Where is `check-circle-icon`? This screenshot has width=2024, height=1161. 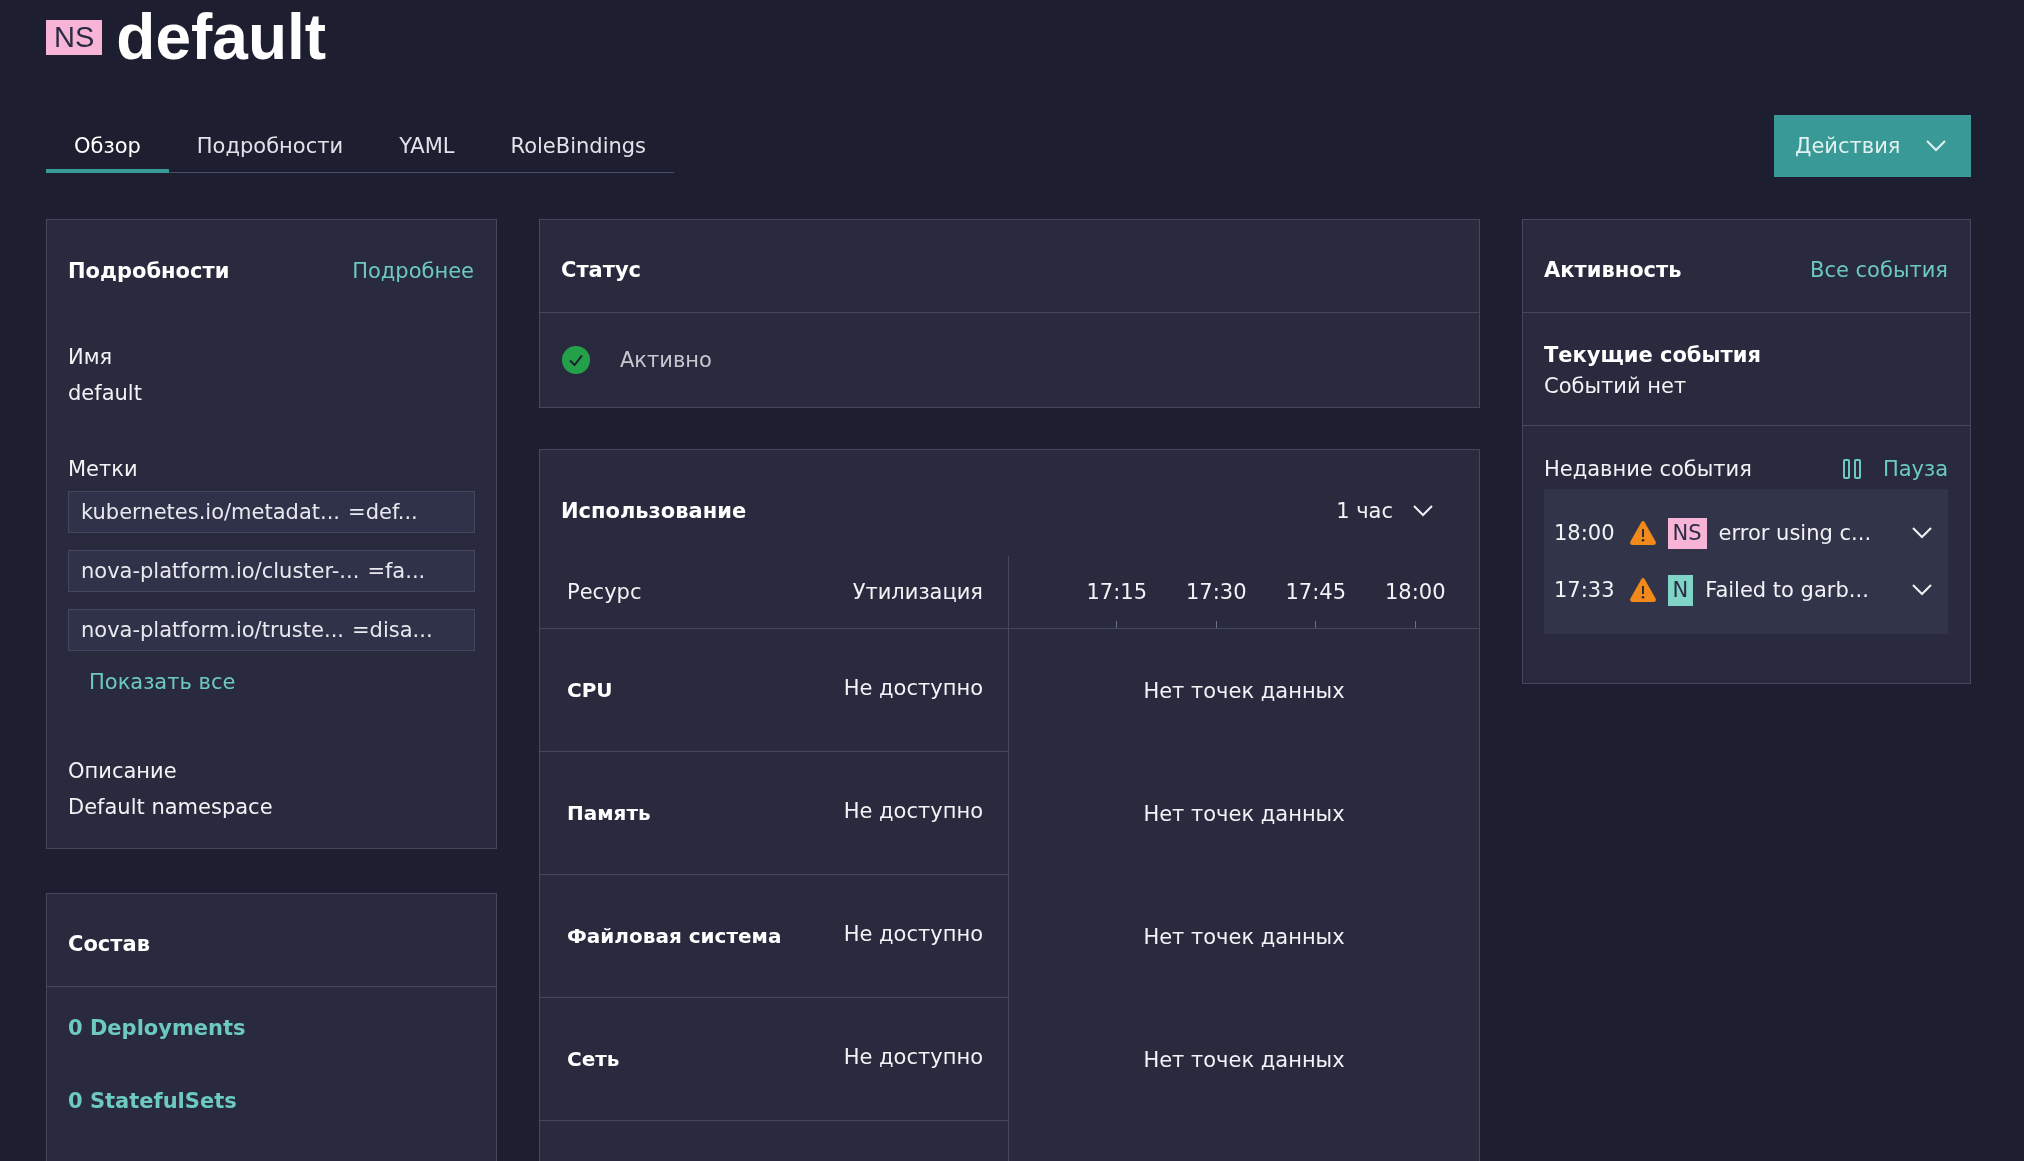
check-circle-icon is located at coordinates (576, 360).